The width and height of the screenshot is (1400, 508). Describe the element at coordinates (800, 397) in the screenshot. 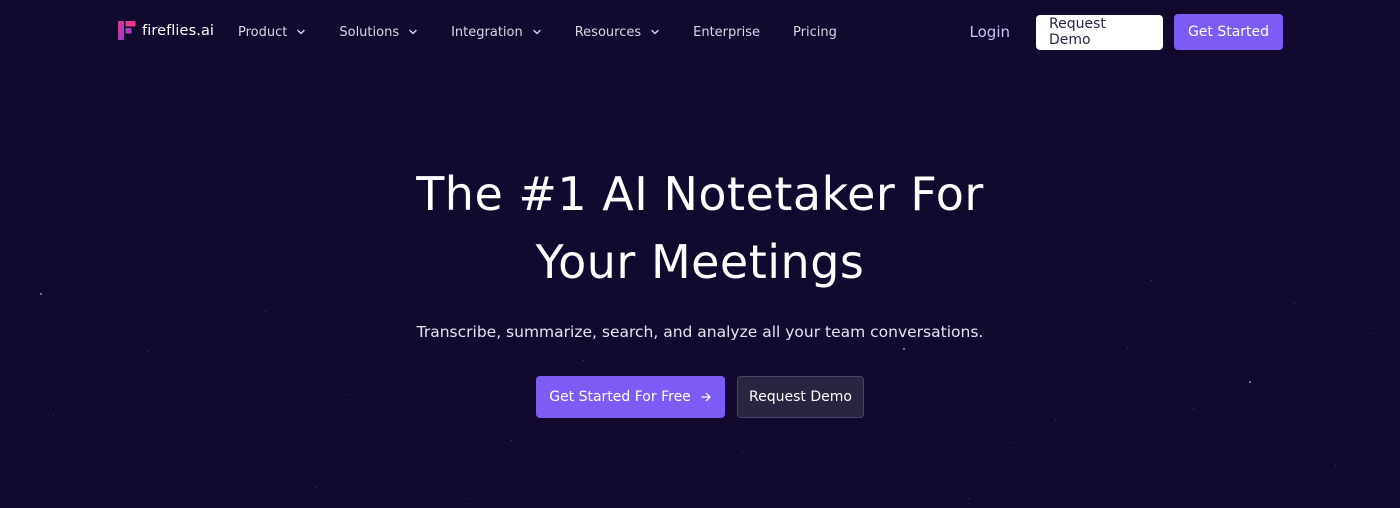

I see `hero-request-demo-button: Request Demo` at that location.